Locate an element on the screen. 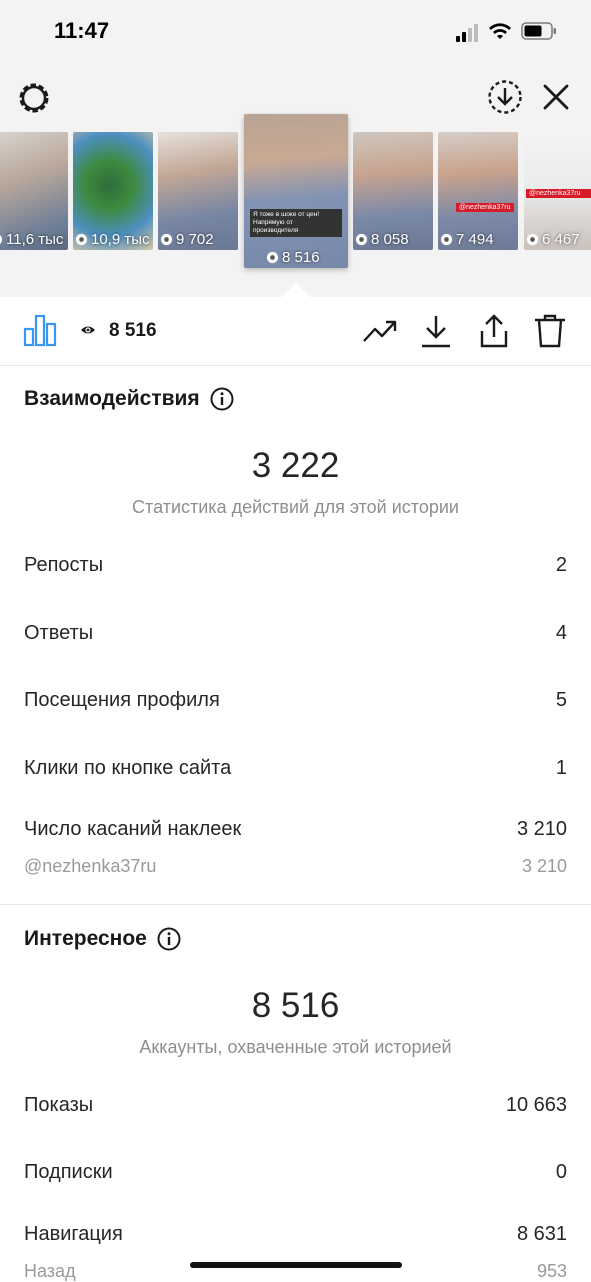 The width and height of the screenshot is (591, 1282). stat-label: Показы is located at coordinates (59, 1105).